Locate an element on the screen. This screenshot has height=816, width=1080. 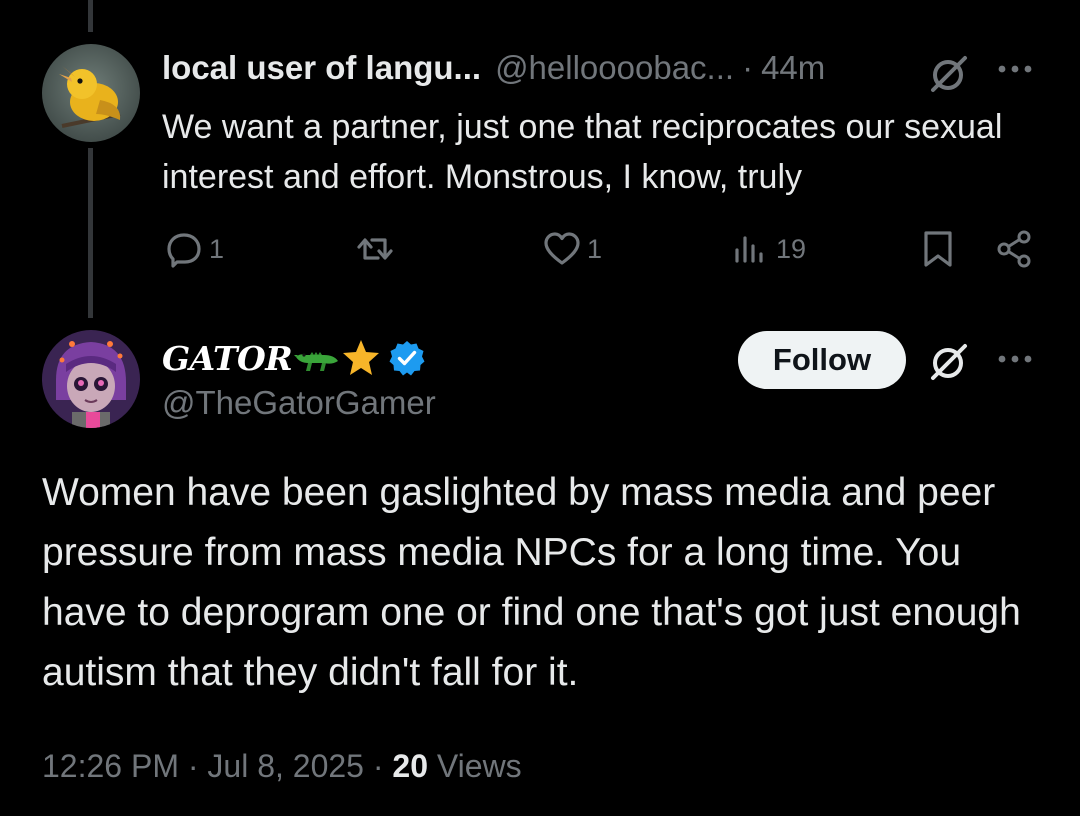
tweet-date: Jul 8, 2025 is located at coordinates (285, 766).